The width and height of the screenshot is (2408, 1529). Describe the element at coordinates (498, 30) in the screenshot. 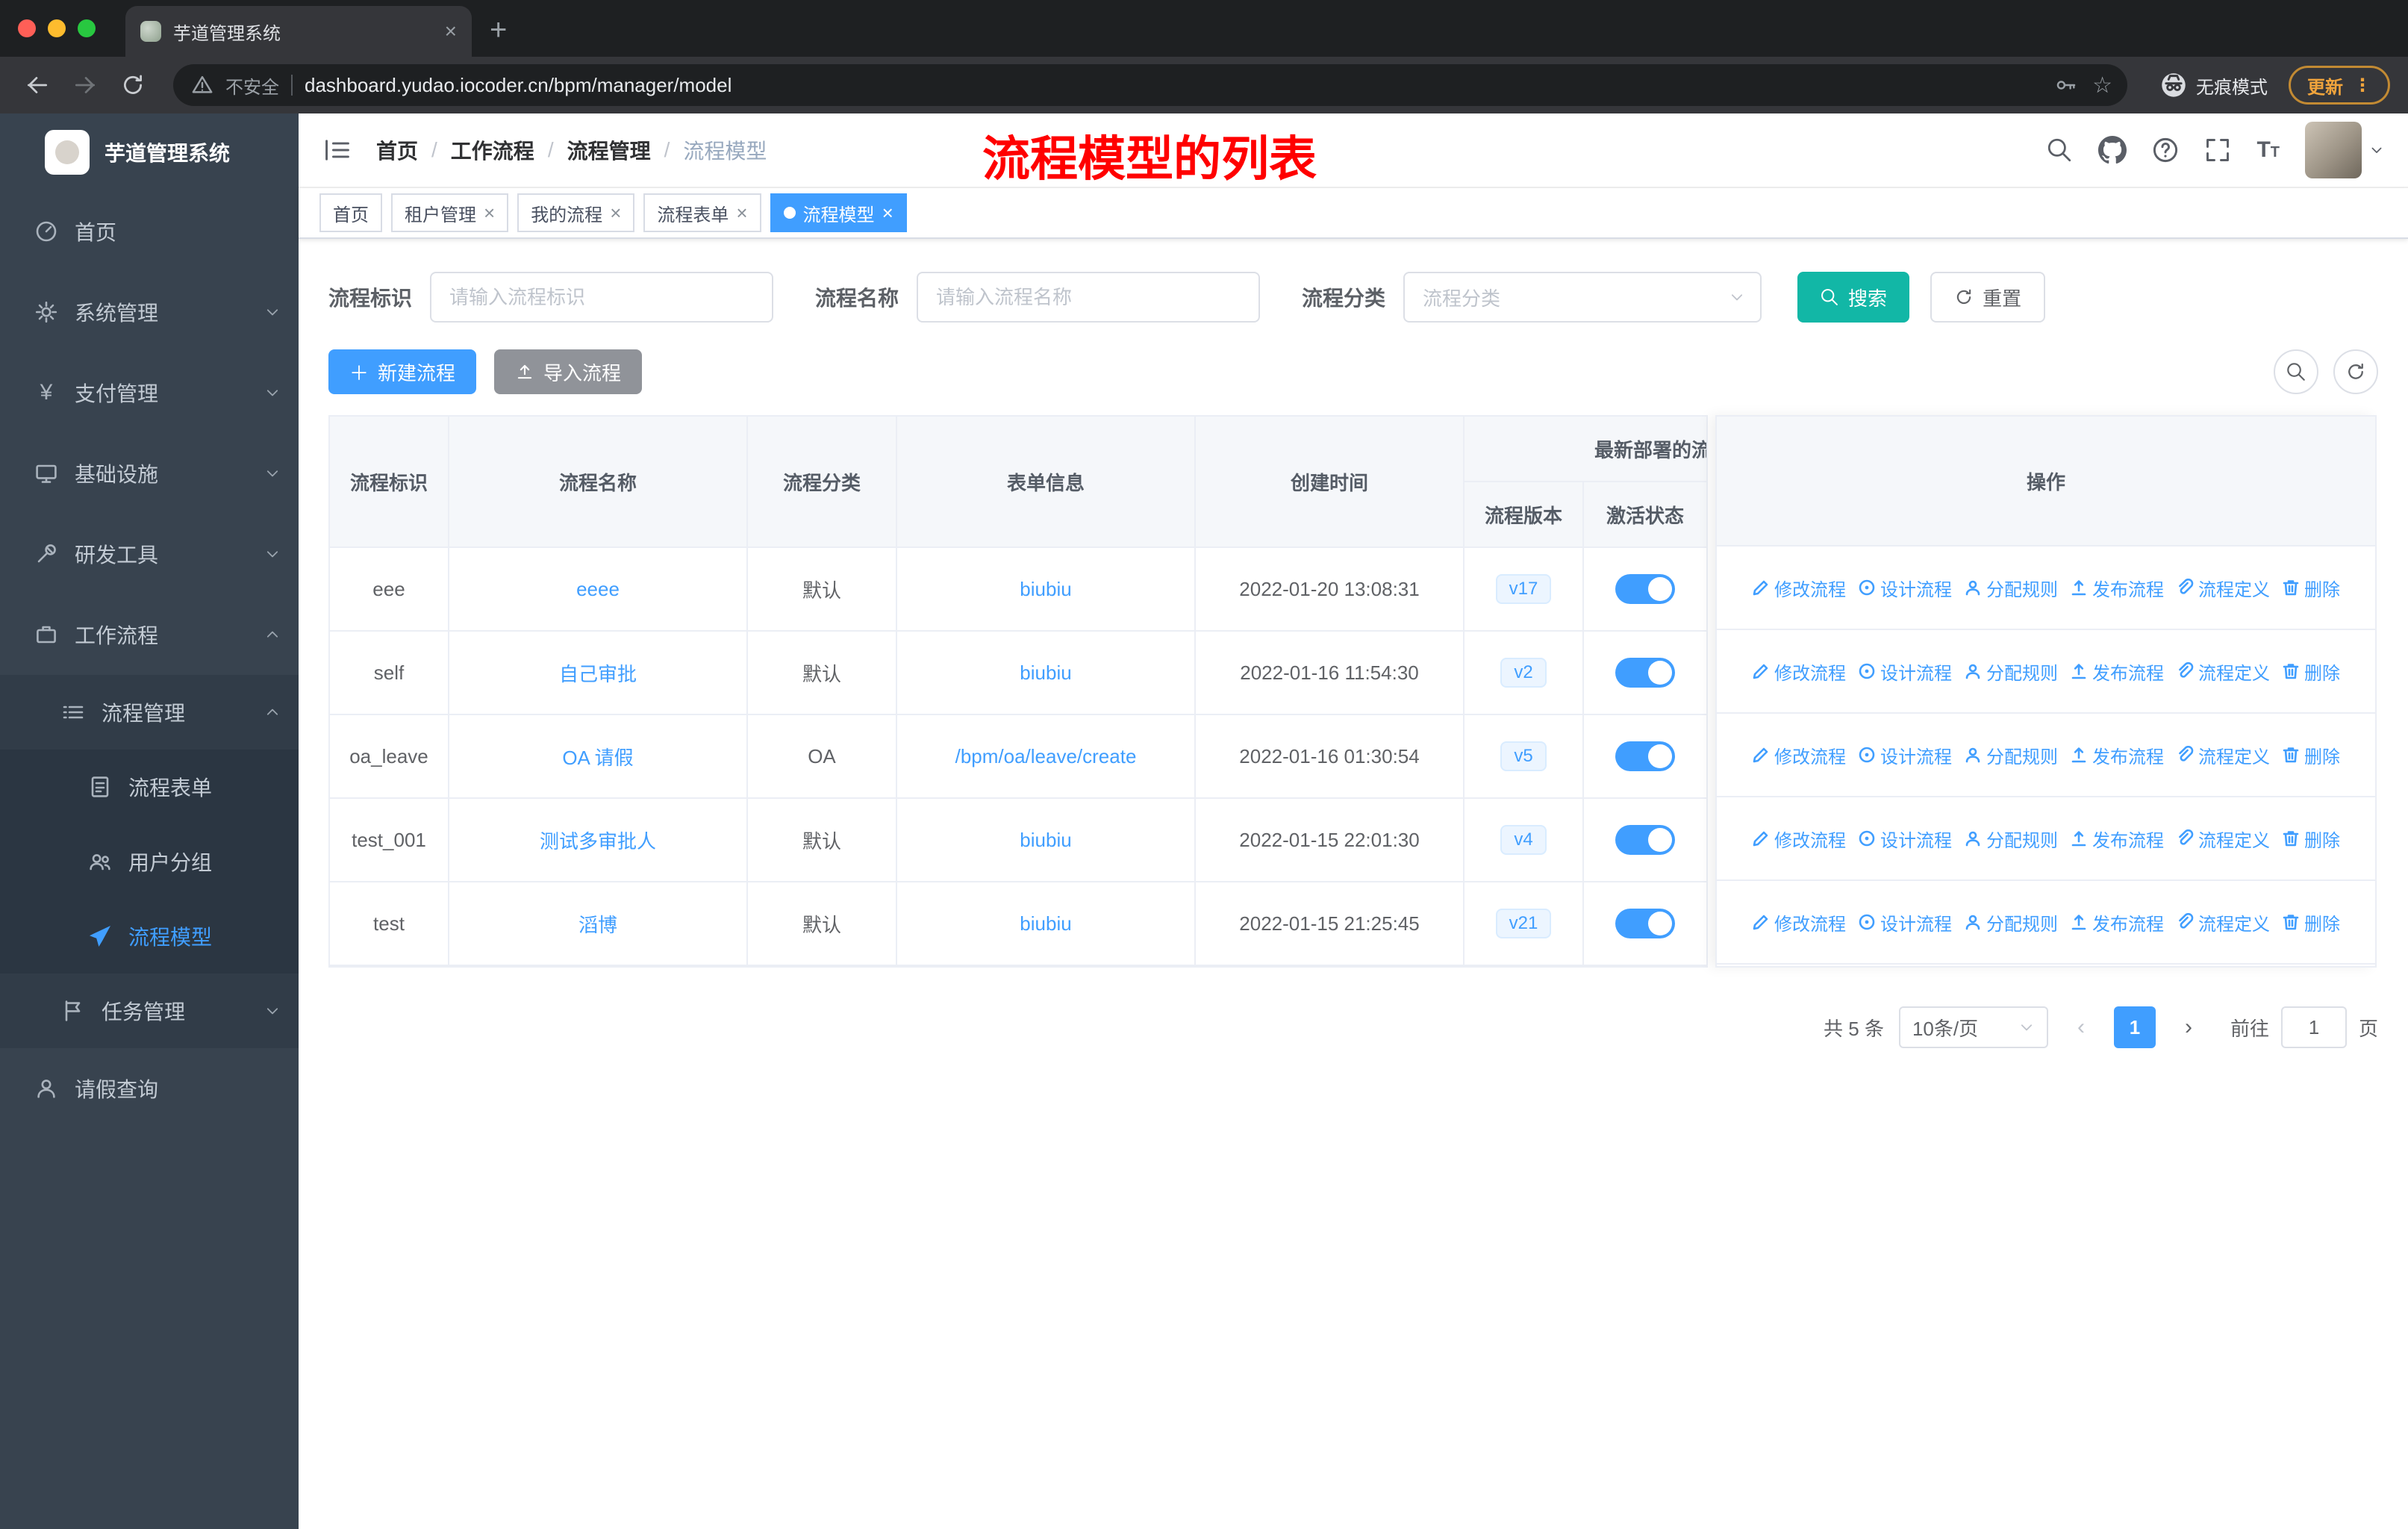

I see `new-tab-button: +` at that location.